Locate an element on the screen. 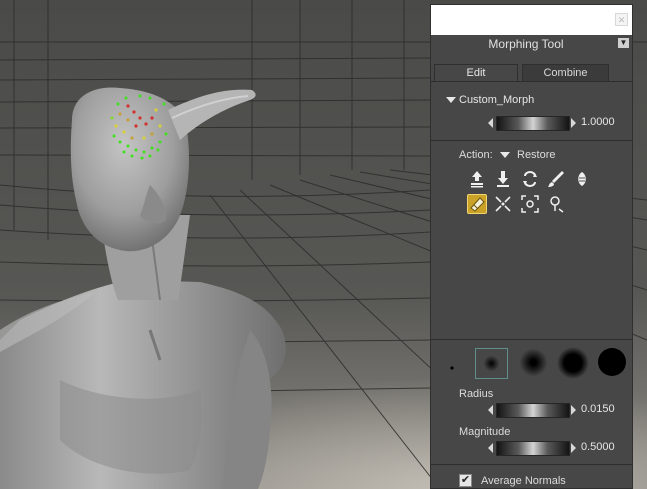 Image resolution: width=647 pixels, height=489 pixels. pin-icon is located at coordinates (556, 204).